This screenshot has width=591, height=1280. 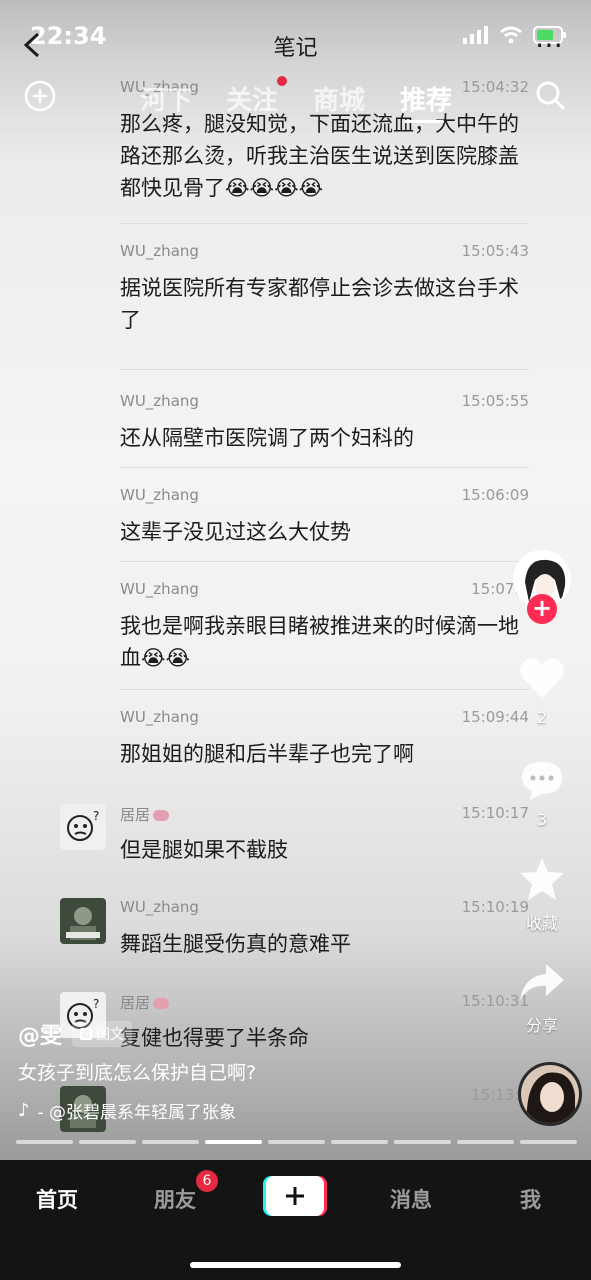 I want to click on music-title: - @张碧晨系年轻属了张象, so click(x=137, y=1113).